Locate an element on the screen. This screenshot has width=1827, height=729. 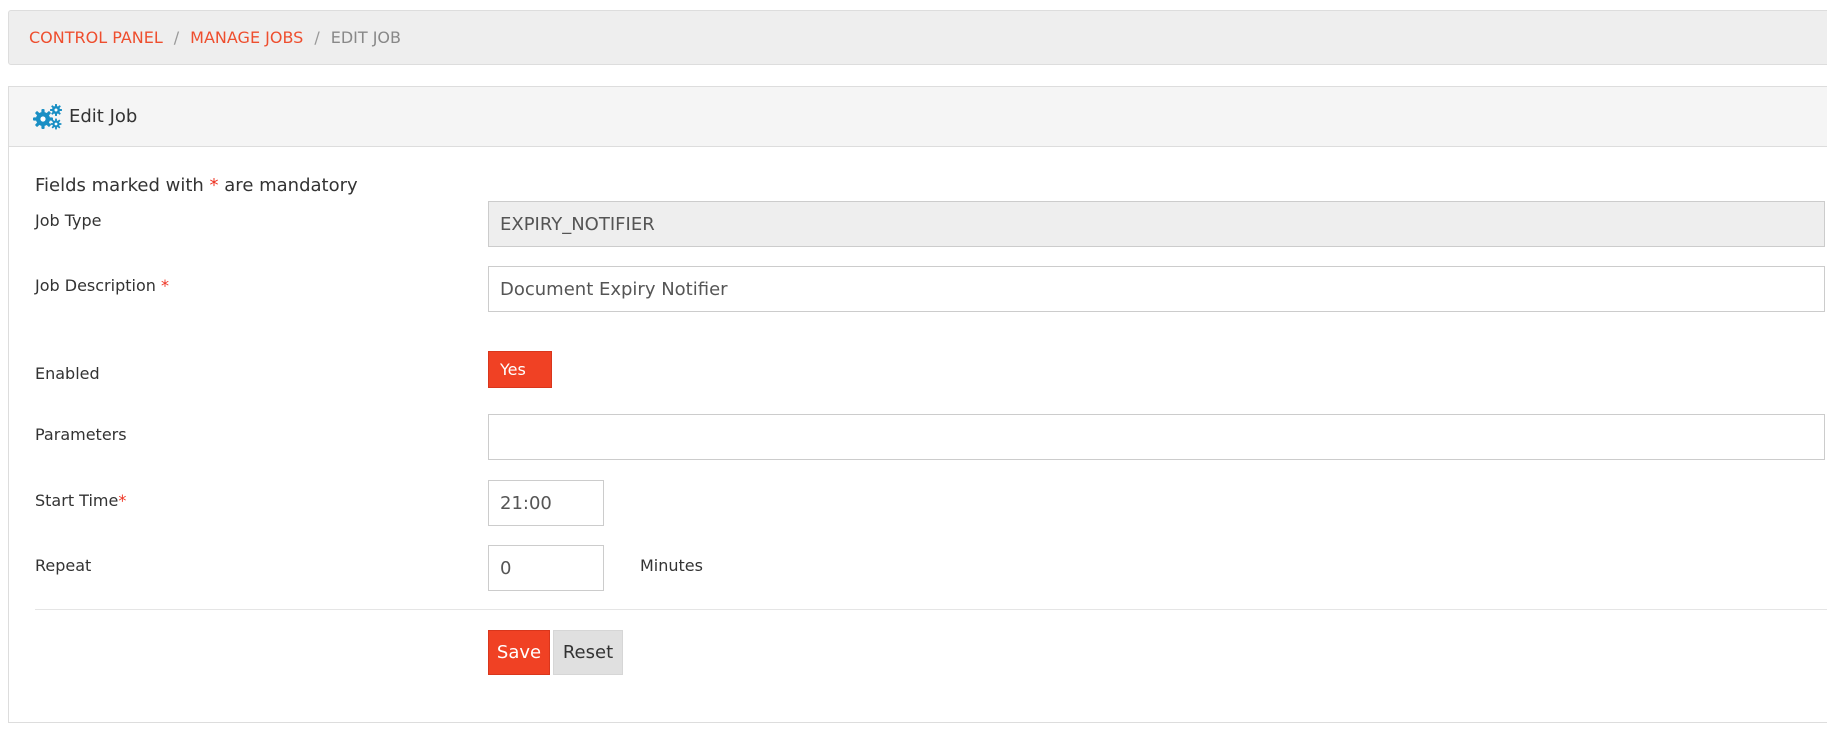
gears-icon is located at coordinates (51, 116).